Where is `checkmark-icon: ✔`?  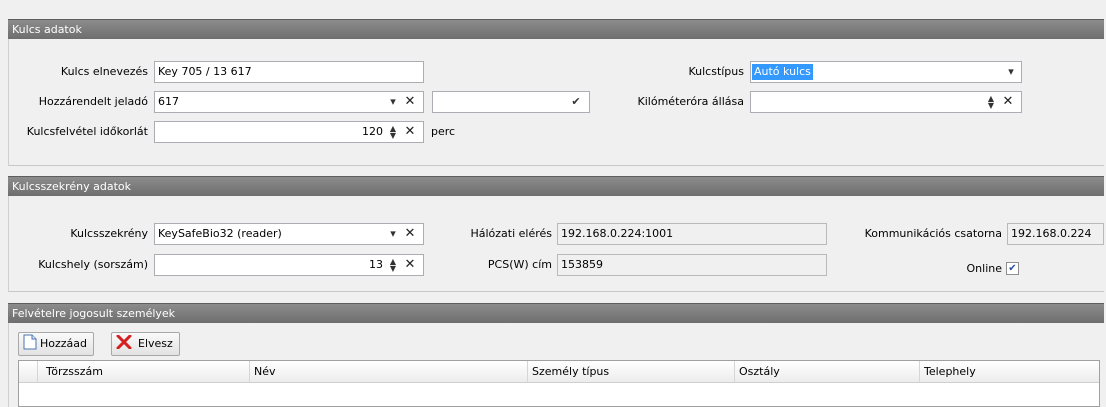
checkmark-icon: ✔ is located at coordinates (1012, 268).